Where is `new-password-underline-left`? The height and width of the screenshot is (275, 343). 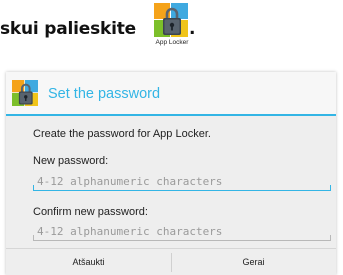
new-password-underline-left is located at coordinates (33, 188).